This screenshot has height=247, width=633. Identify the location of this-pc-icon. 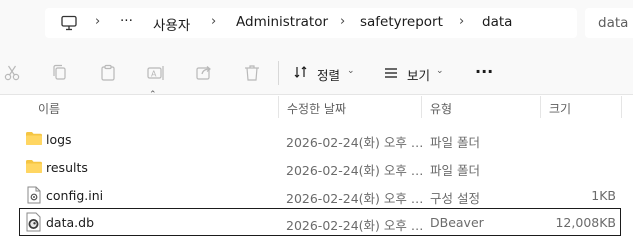
(69, 23).